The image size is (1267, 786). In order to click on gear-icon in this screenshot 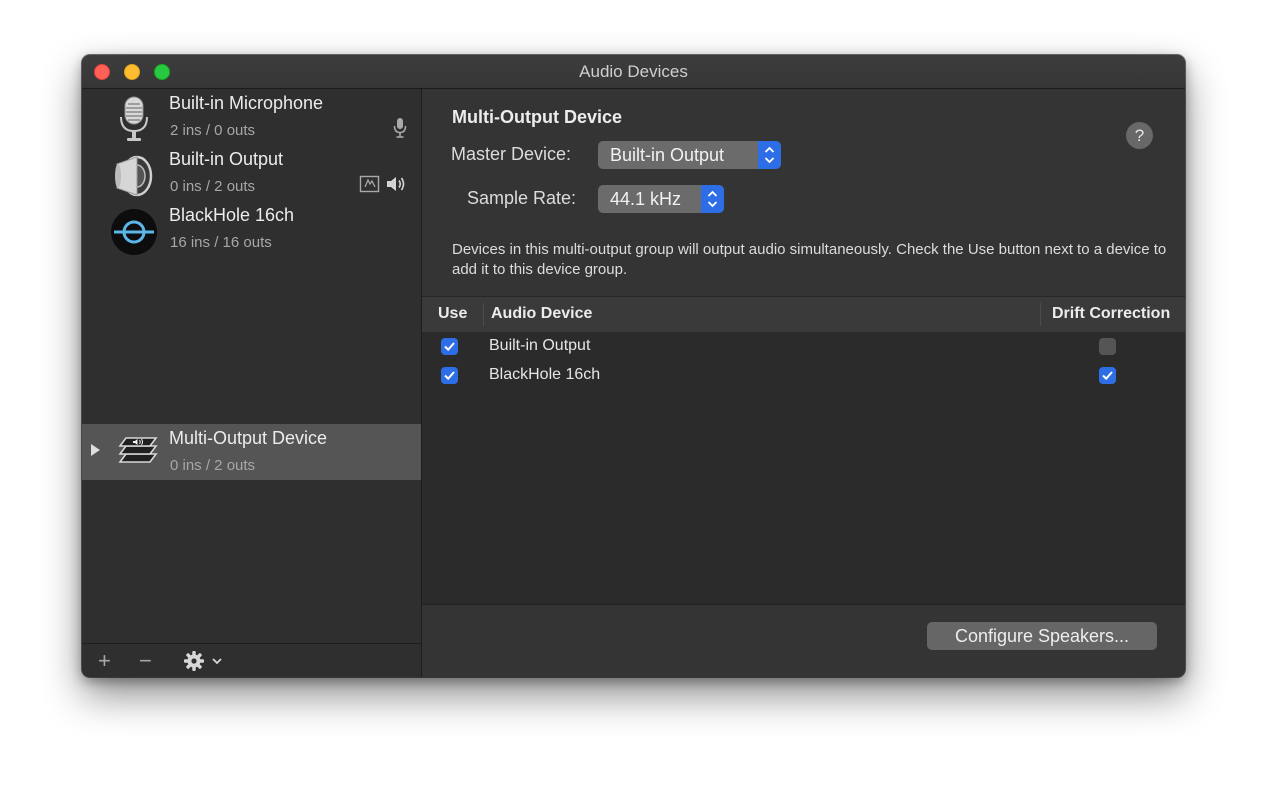, I will do `click(197, 664)`.